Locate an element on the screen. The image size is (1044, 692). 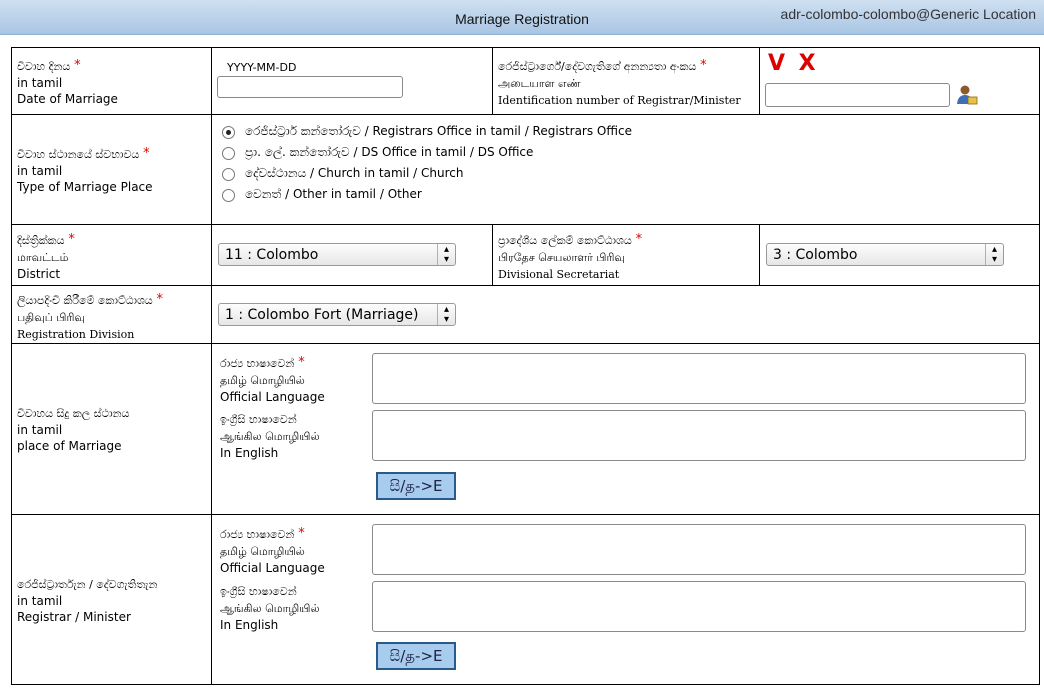
registrar-english-en: In English is located at coordinates (249, 625).